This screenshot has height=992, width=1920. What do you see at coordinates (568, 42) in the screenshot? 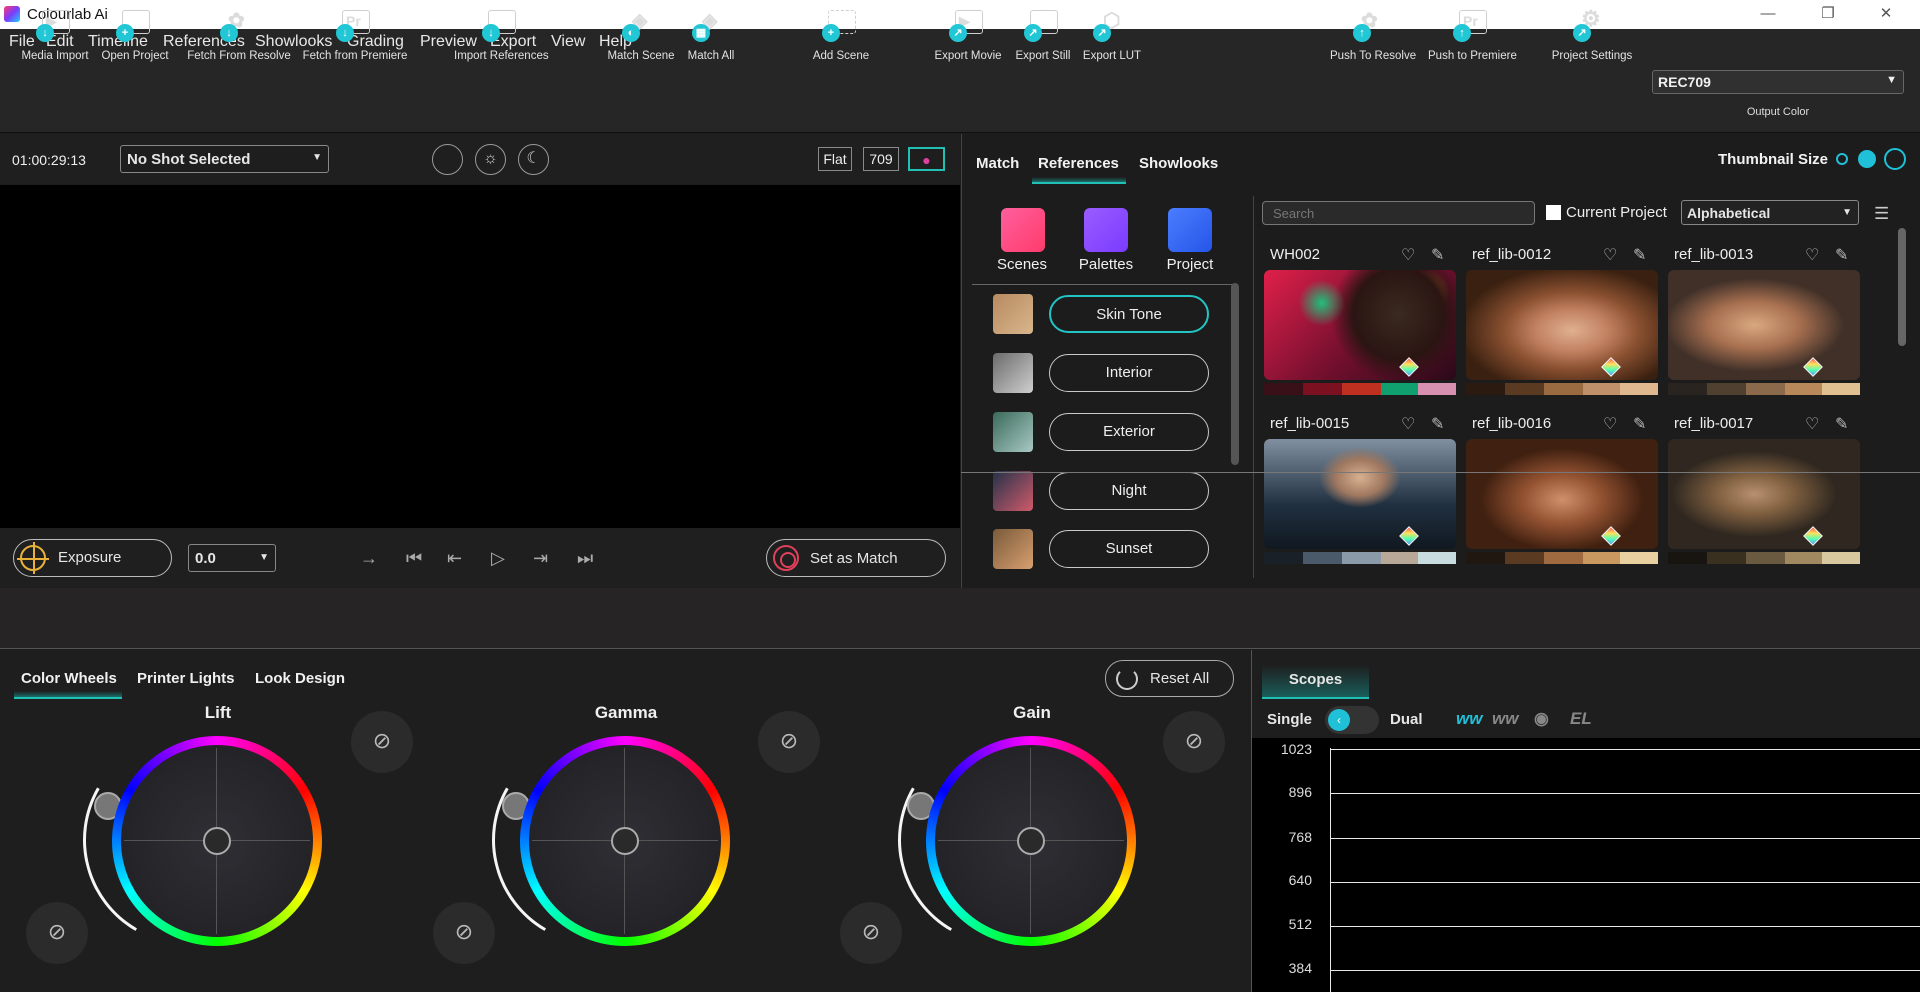
I see `menu-view: View` at bounding box center [568, 42].